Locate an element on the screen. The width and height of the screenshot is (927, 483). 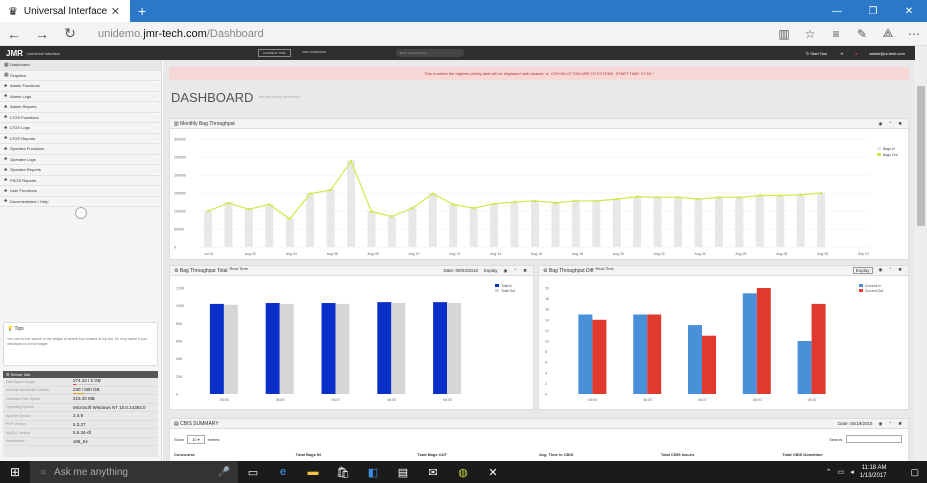
current-time-button: CURRENT TIME is located at coordinates (274, 53).